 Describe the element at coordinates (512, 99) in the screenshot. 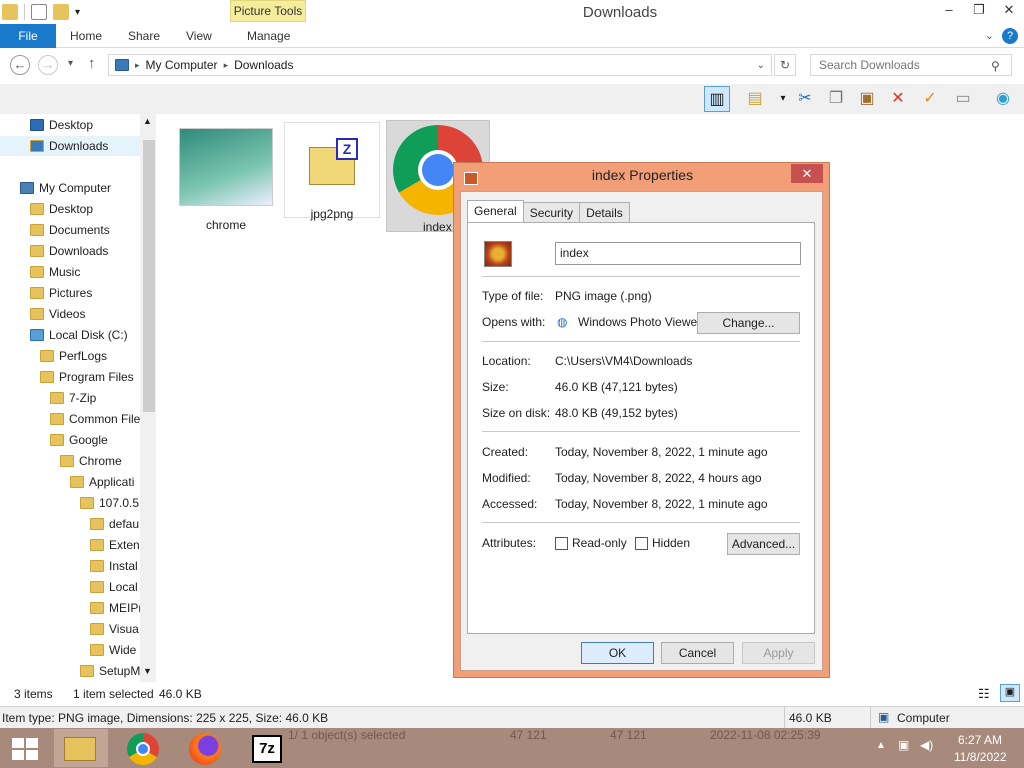

I see `toolbar: ▥ ▤ ▾ ✂ ❐ ▣ ✕ ✓ ▭ ◉` at that location.